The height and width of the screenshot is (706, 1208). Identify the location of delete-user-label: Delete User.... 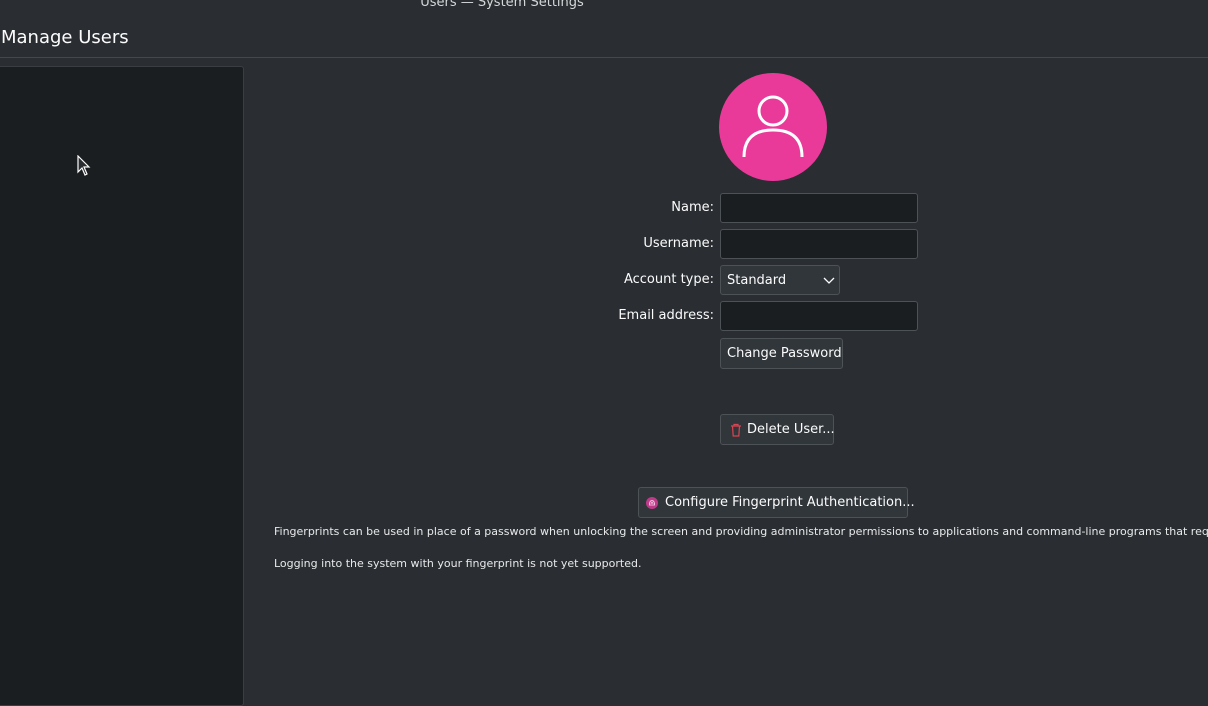
(791, 429).